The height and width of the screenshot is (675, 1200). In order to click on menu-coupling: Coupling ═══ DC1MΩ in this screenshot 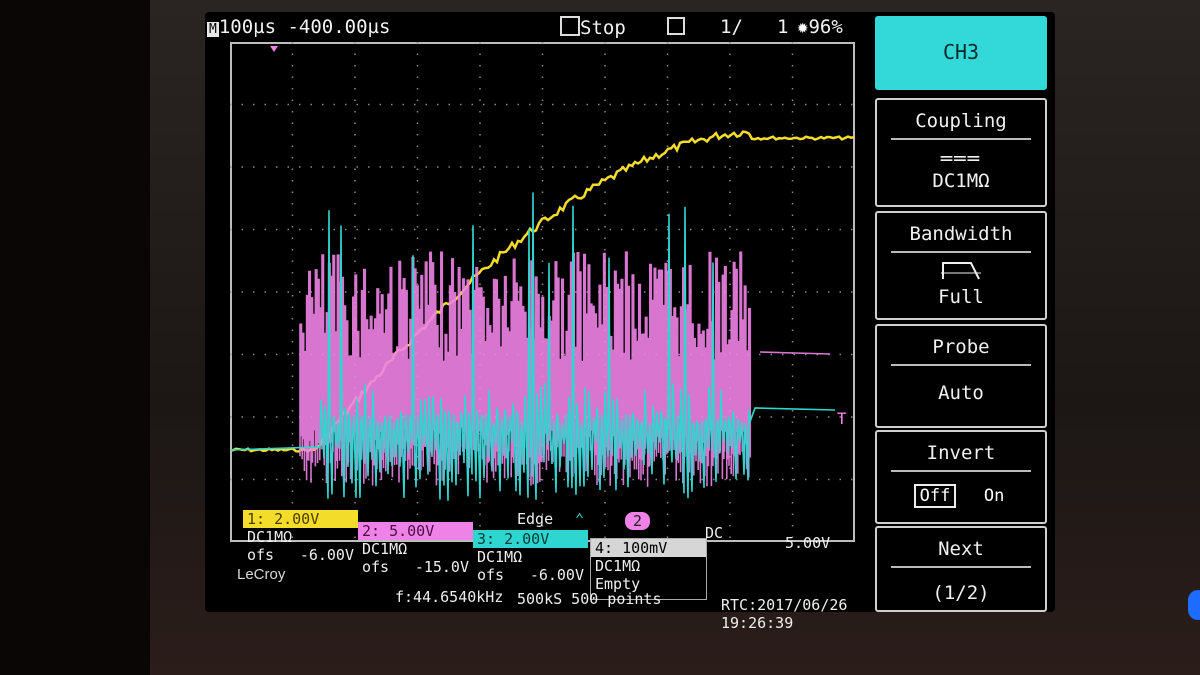, I will do `click(961, 152)`.